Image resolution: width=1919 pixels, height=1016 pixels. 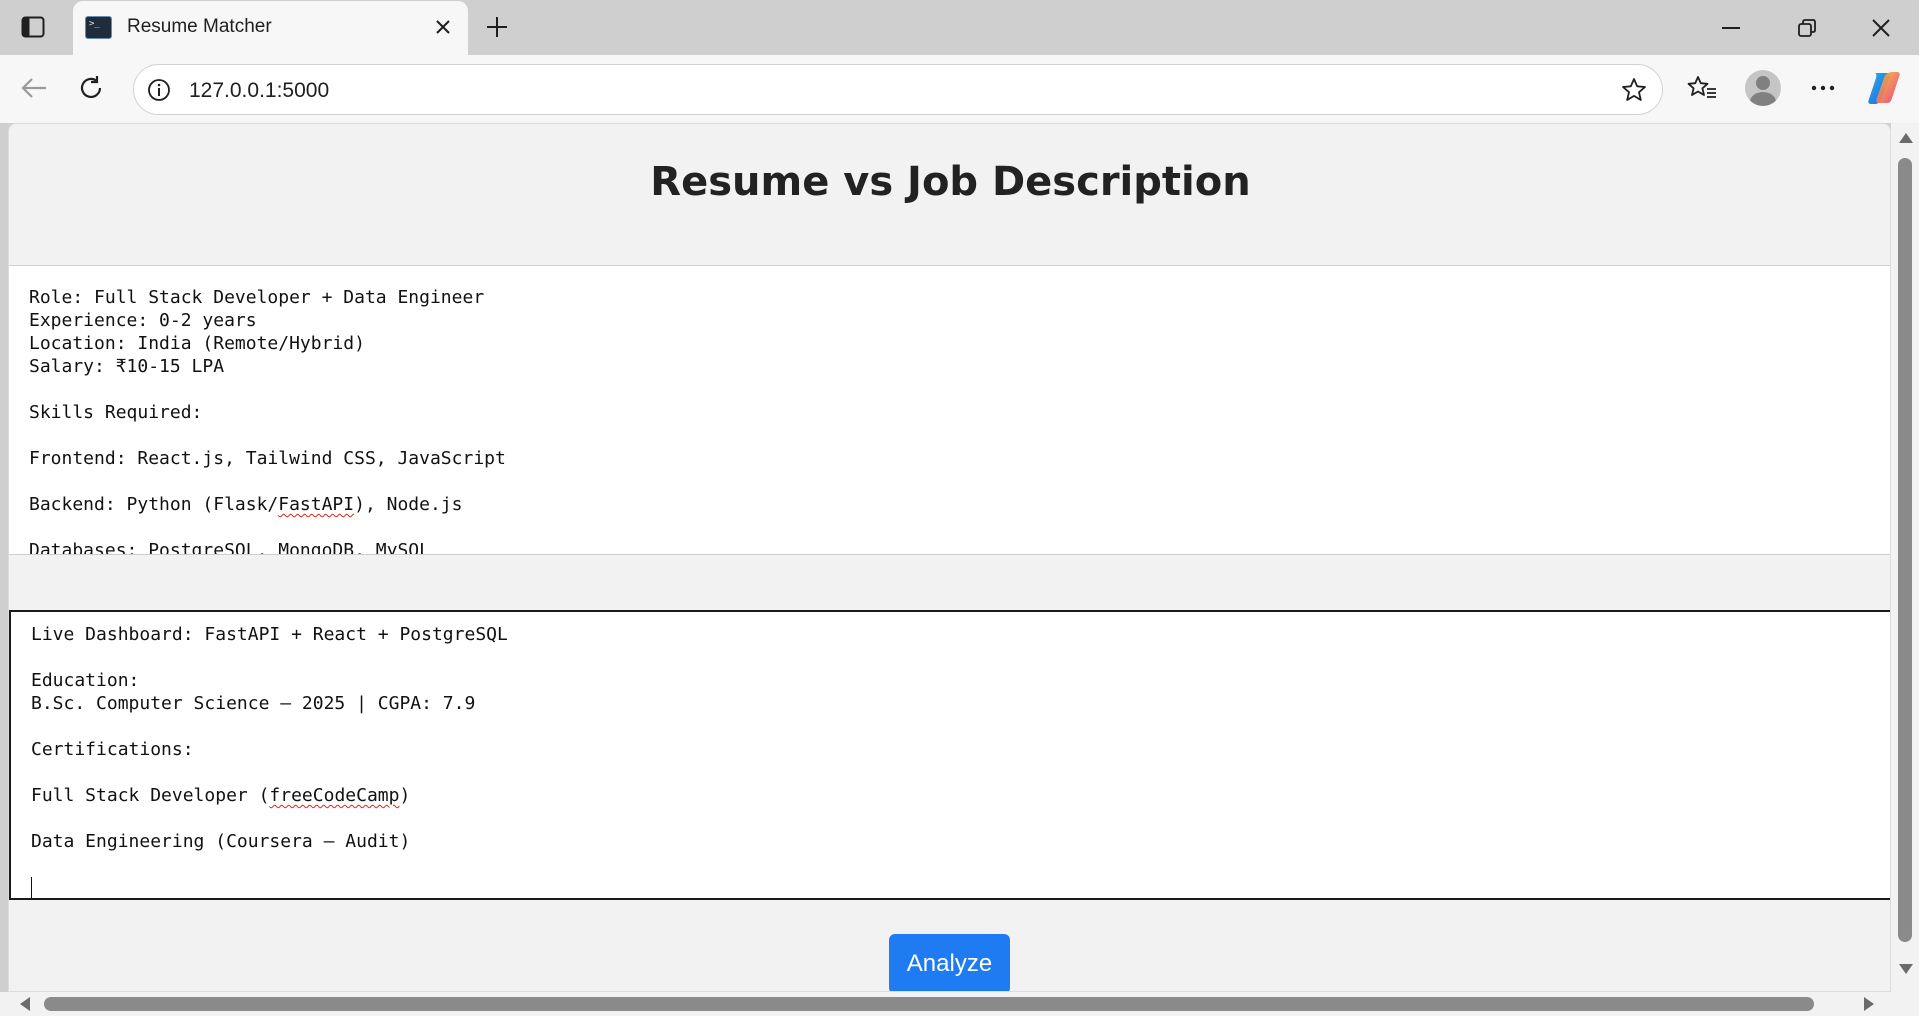 What do you see at coordinates (959, 27) in the screenshot?
I see `title-bar: Resume Matcher` at bounding box center [959, 27].